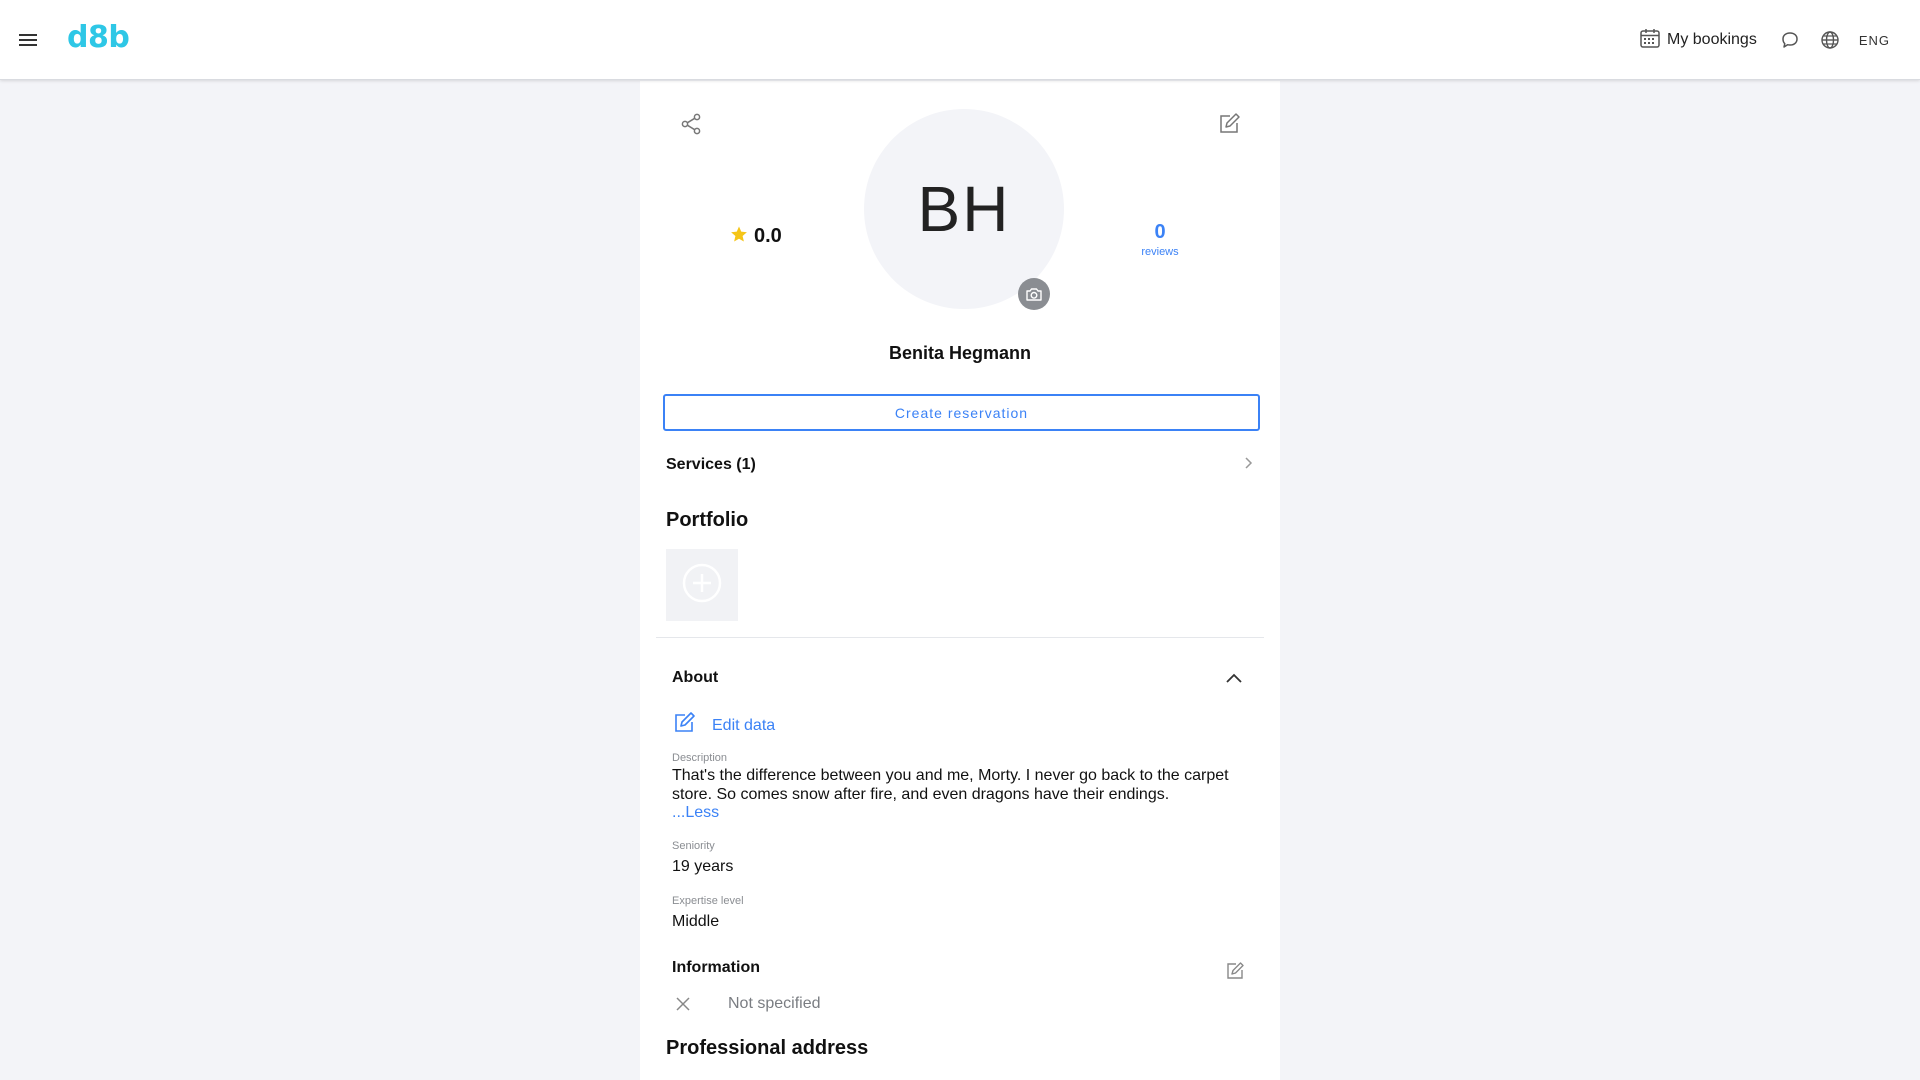  I want to click on share-icon, so click(691, 124).